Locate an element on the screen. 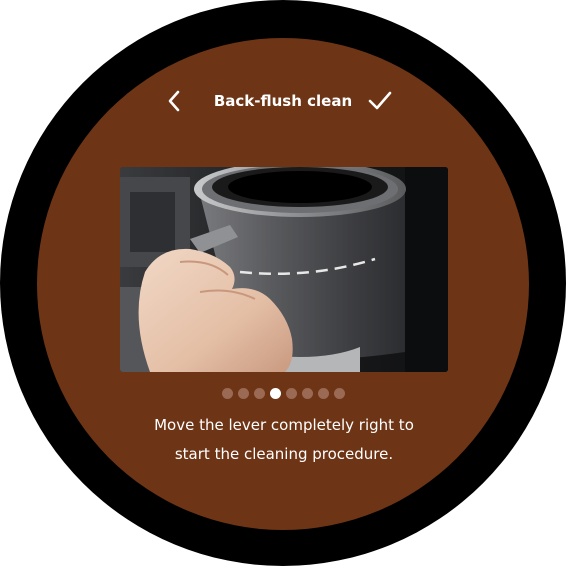 Image resolution: width=566 pixels, height=566 pixels. back-button is located at coordinates (175, 101).